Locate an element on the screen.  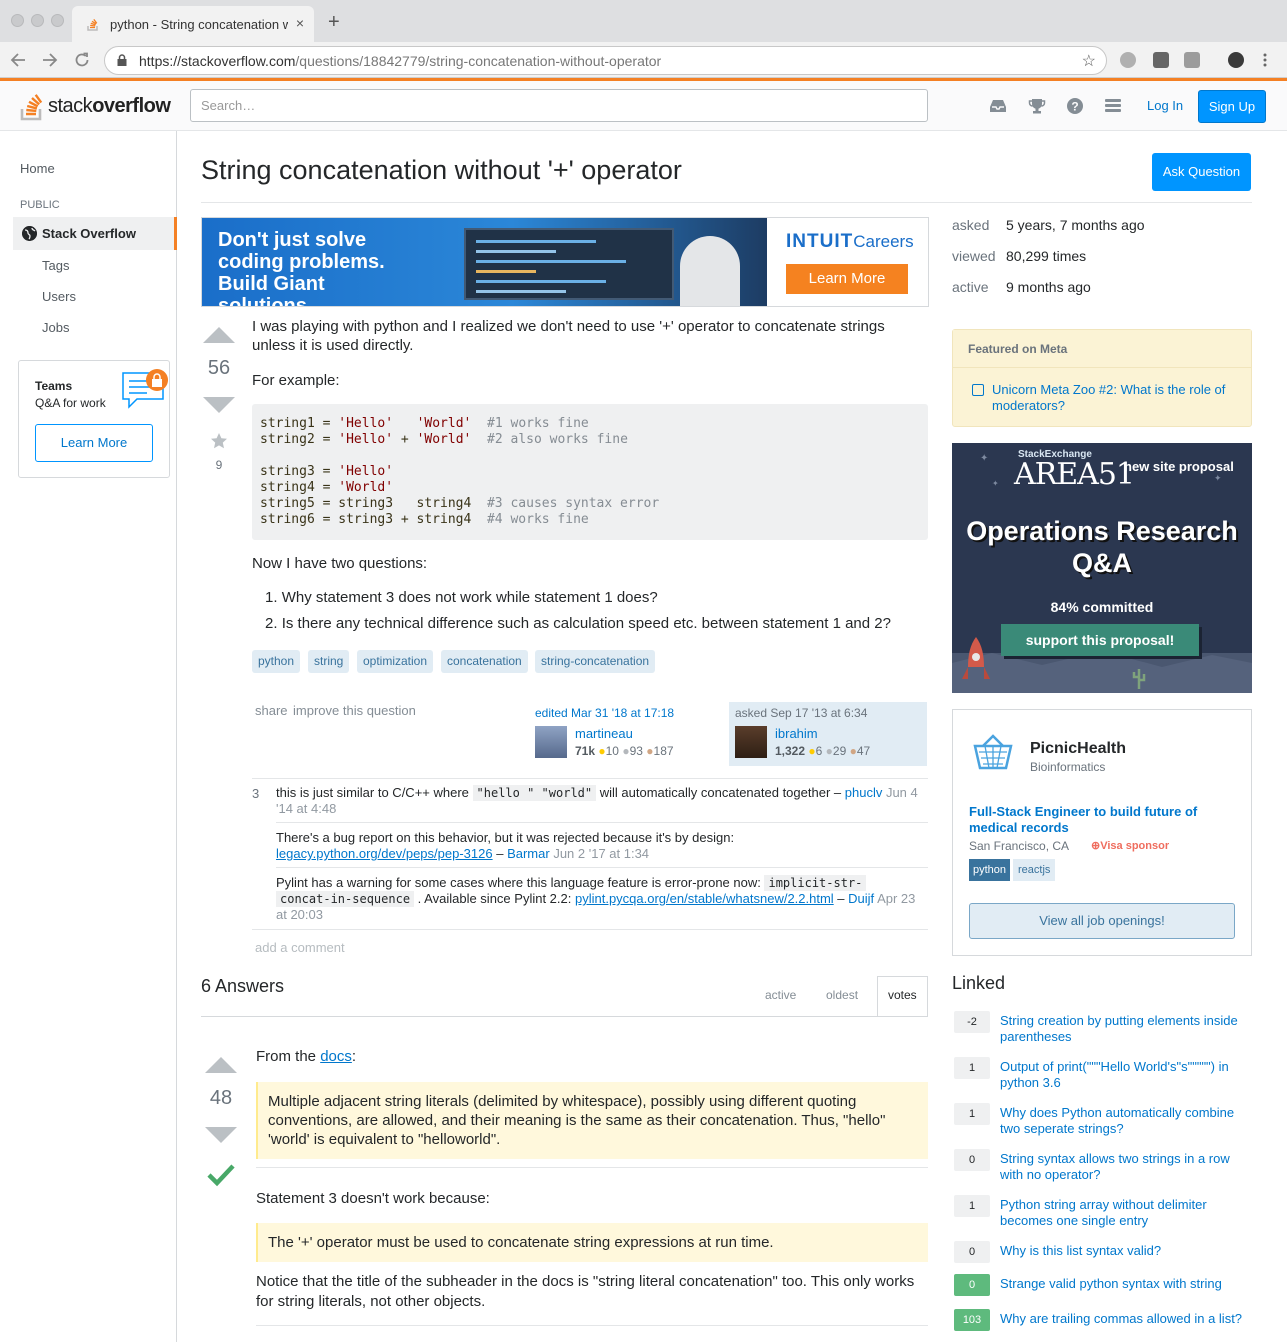
site-header: stackoverflow Search… ? Log In Sign Up is located at coordinates (643, 104).